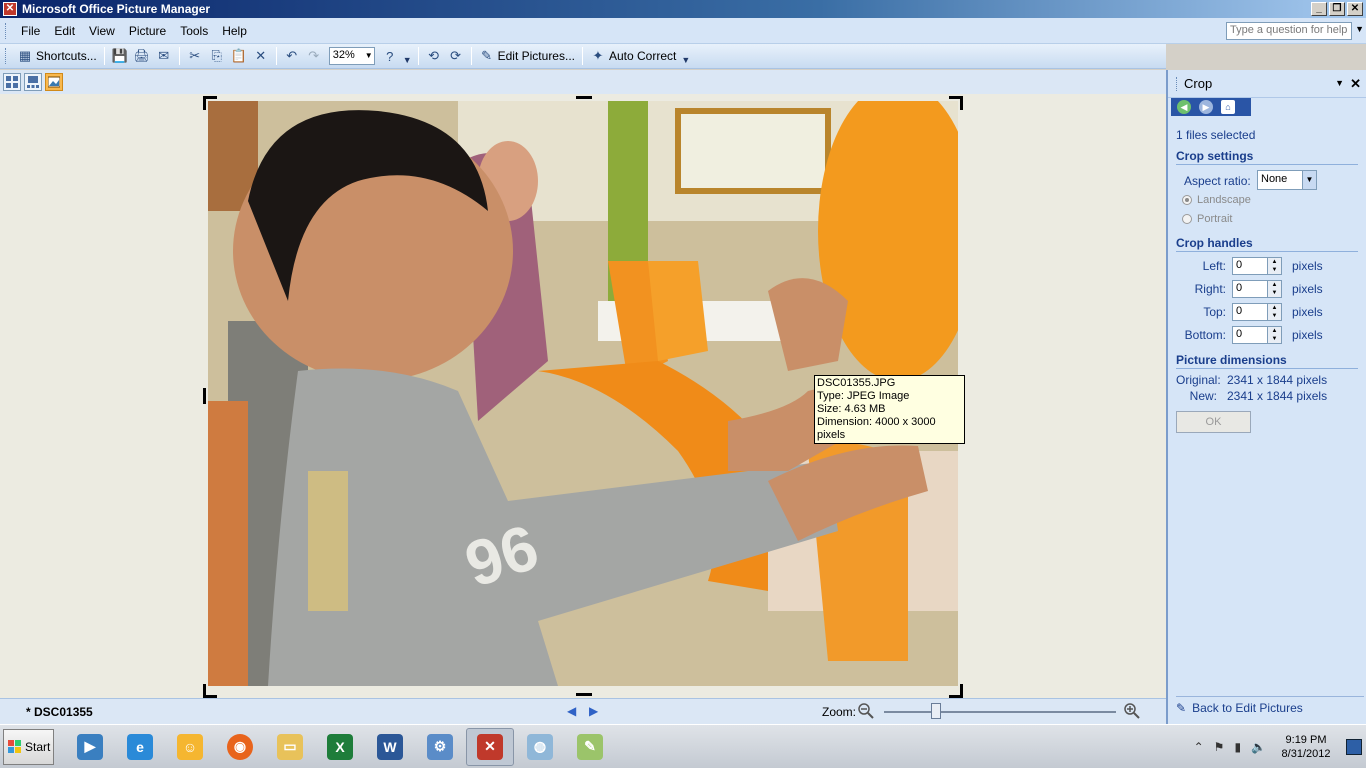  Describe the element at coordinates (390, 747) in the screenshot. I see `taskbar-word: W` at that location.